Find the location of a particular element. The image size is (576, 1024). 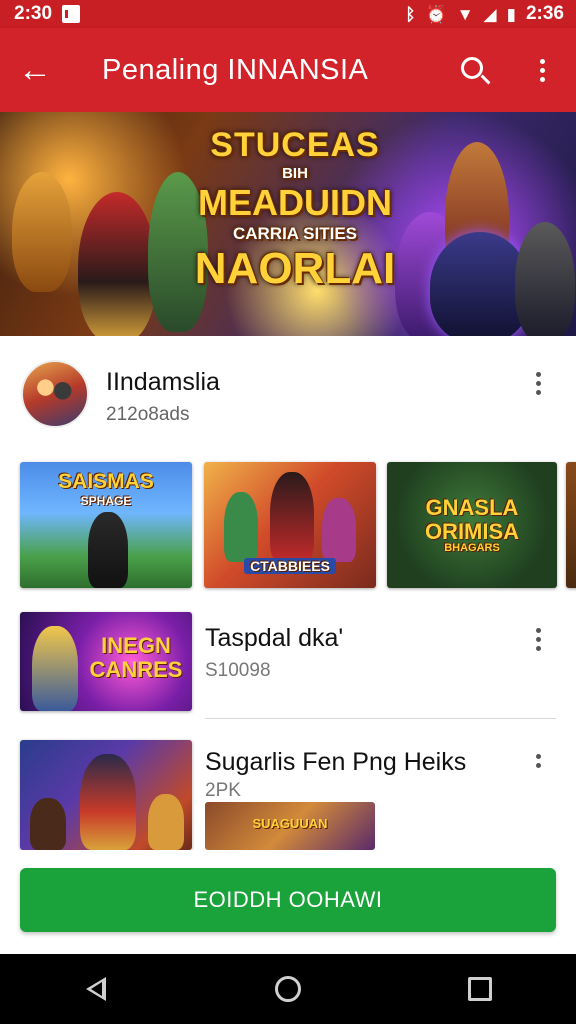

arrow-left-icon: ← is located at coordinates (35, 69).